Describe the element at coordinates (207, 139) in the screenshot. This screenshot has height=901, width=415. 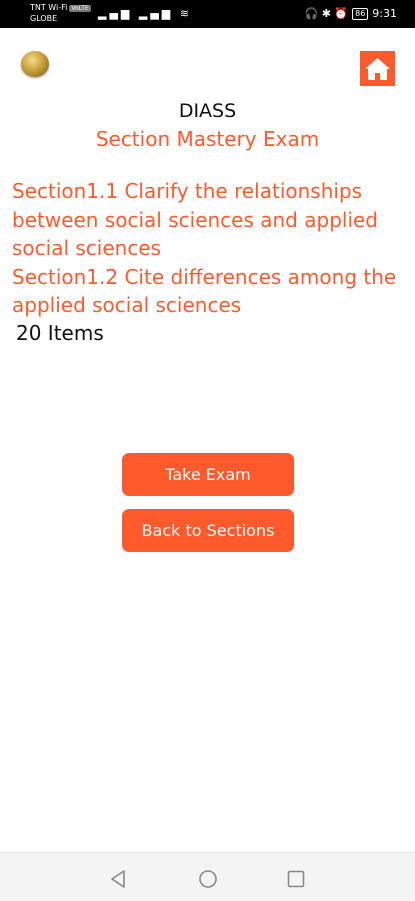
I see `exam-title: Section Mastery Exam` at that location.